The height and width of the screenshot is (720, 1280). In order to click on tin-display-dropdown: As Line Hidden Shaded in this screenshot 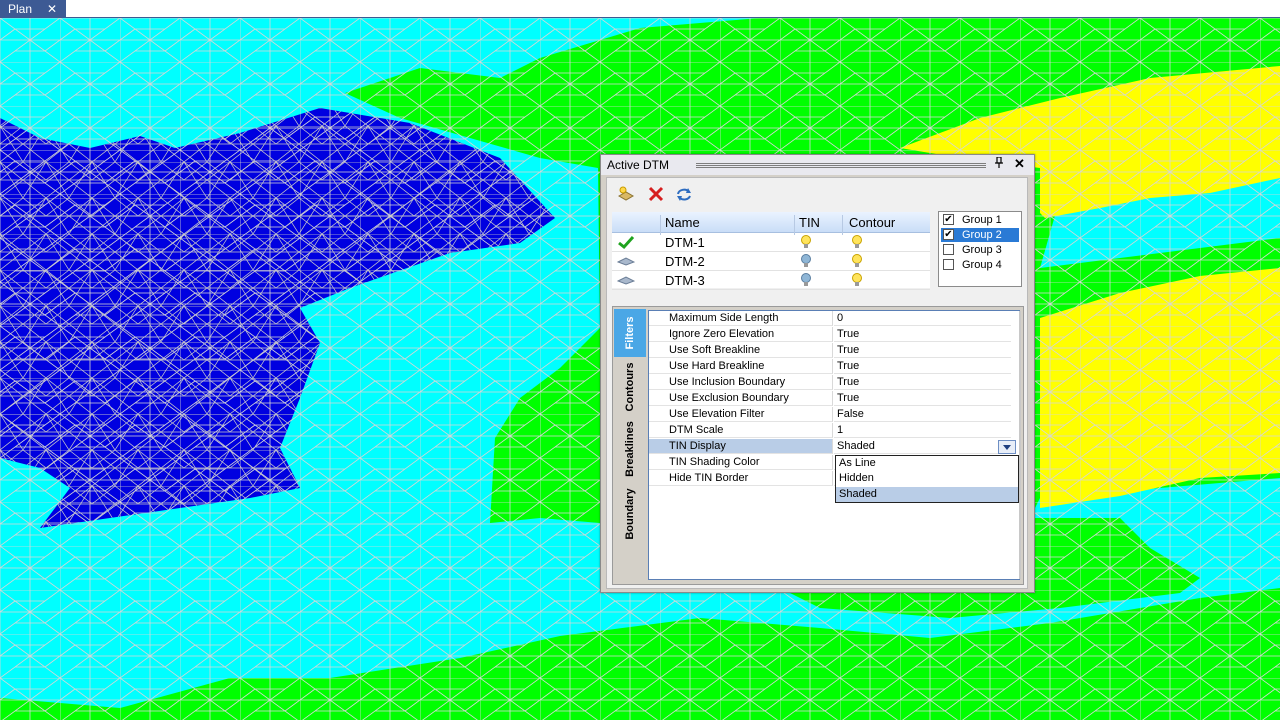, I will do `click(927, 479)`.